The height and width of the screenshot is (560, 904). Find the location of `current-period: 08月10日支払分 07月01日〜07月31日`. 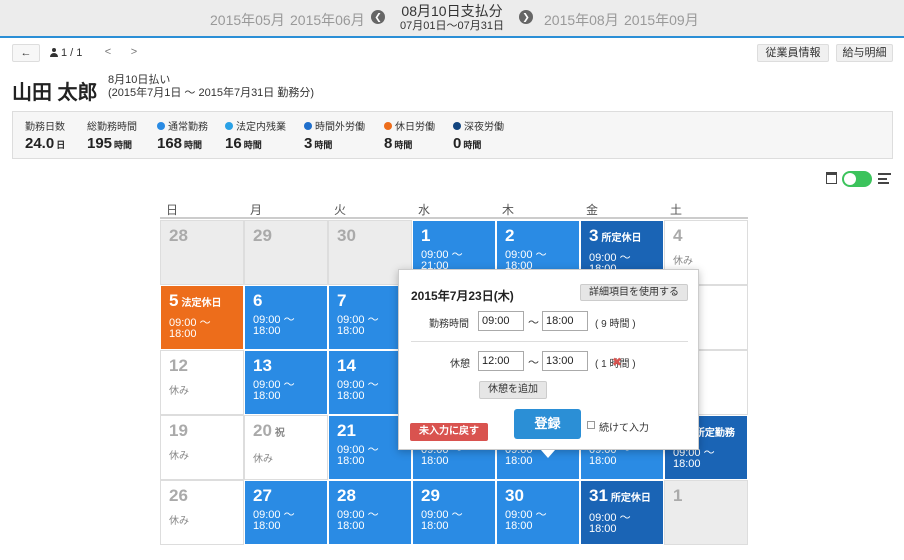

current-period: 08月10日支払分 07月01日〜07月31日 is located at coordinates (452, 18).